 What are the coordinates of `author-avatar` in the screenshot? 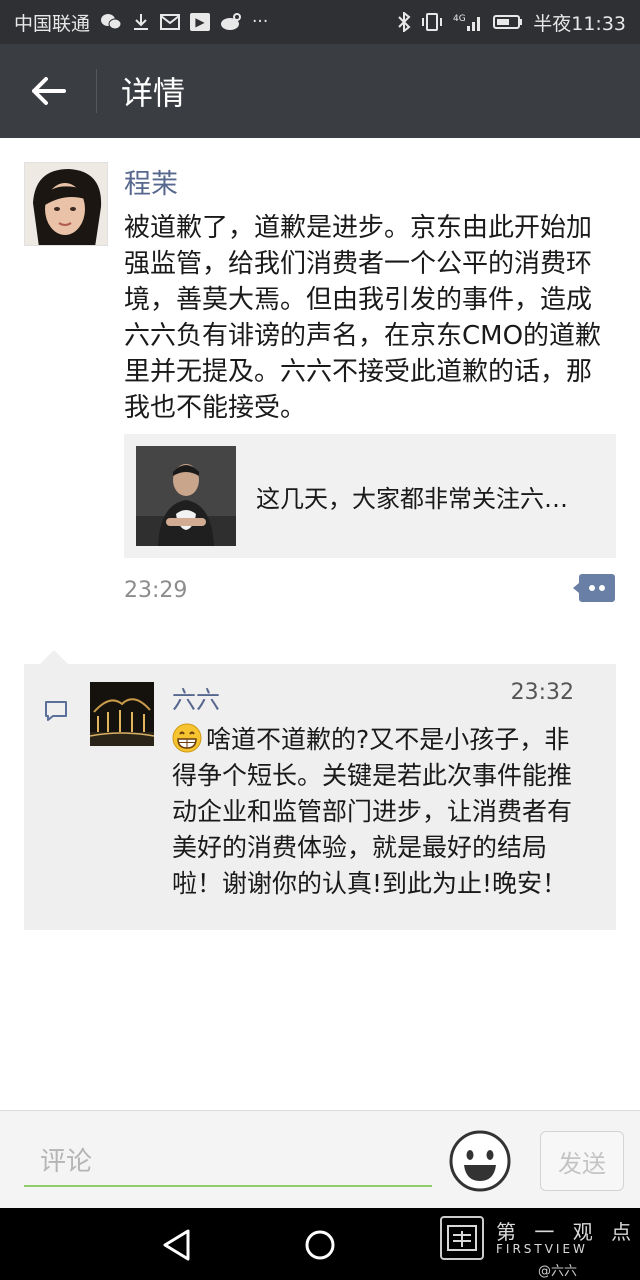 It's located at (66, 204).